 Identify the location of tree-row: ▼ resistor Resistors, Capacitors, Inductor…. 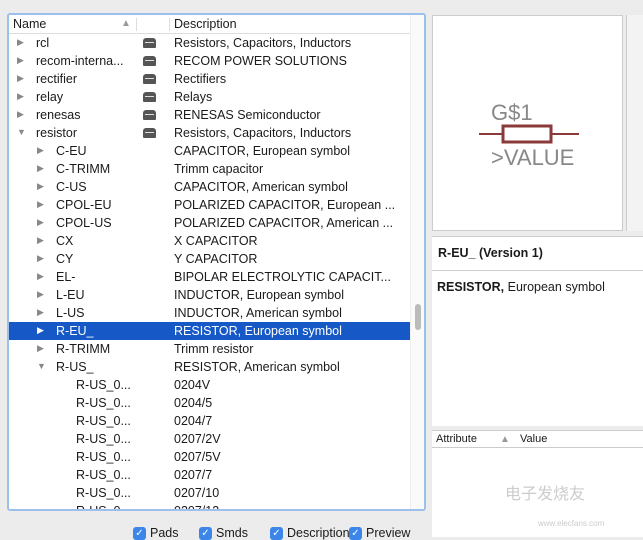
(209, 133).